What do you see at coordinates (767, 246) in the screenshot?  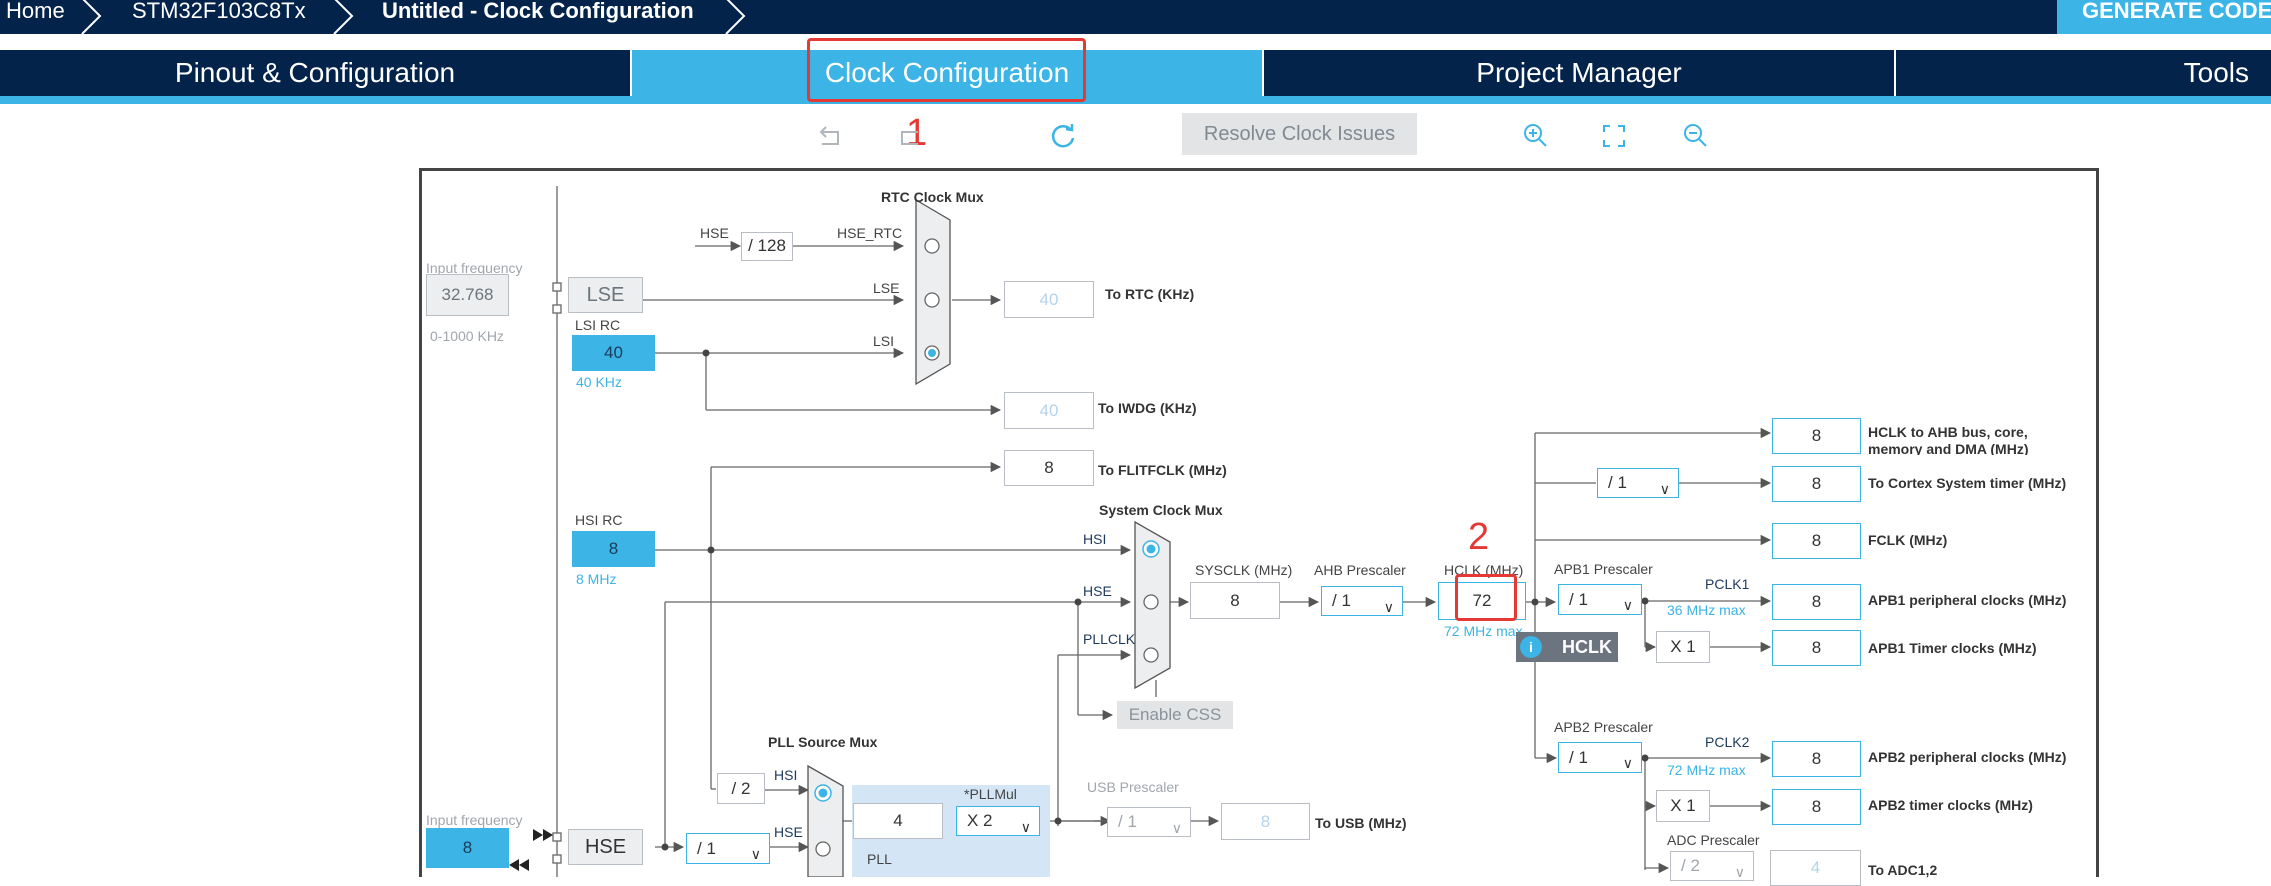 I see `rtc-div-128: / 128` at bounding box center [767, 246].